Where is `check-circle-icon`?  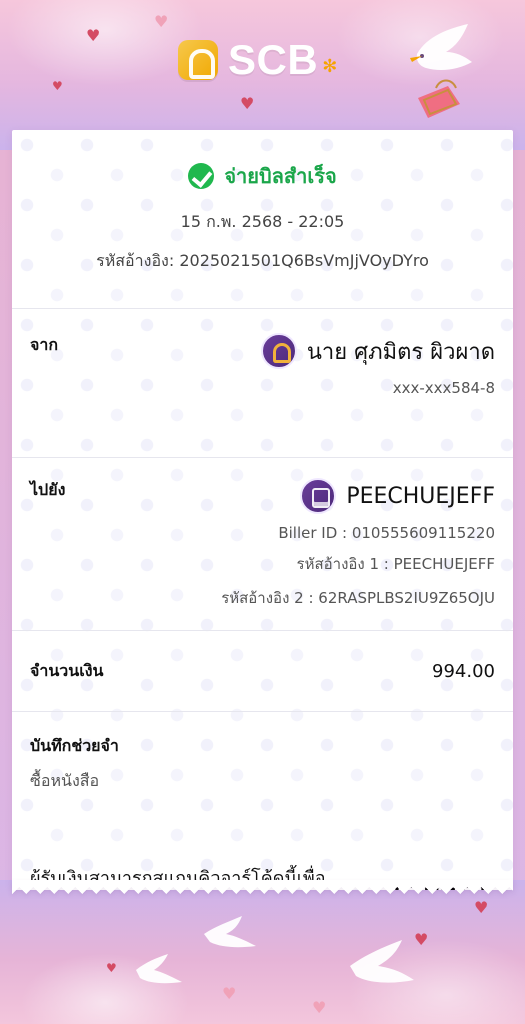
check-circle-icon is located at coordinates (201, 176).